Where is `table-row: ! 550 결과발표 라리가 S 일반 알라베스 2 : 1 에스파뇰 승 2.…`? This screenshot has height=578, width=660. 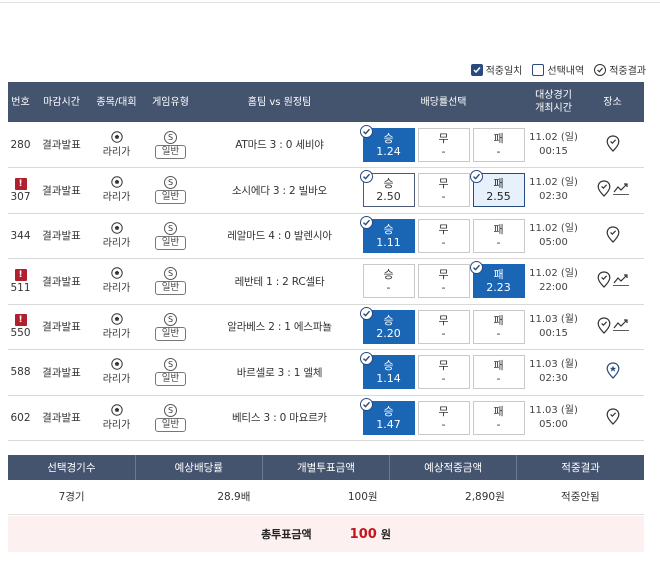 table-row: ! 550 결과발표 라리가 S 일반 알라베스 2 : 1 에스파뇰 승 2.… is located at coordinates (326, 327).